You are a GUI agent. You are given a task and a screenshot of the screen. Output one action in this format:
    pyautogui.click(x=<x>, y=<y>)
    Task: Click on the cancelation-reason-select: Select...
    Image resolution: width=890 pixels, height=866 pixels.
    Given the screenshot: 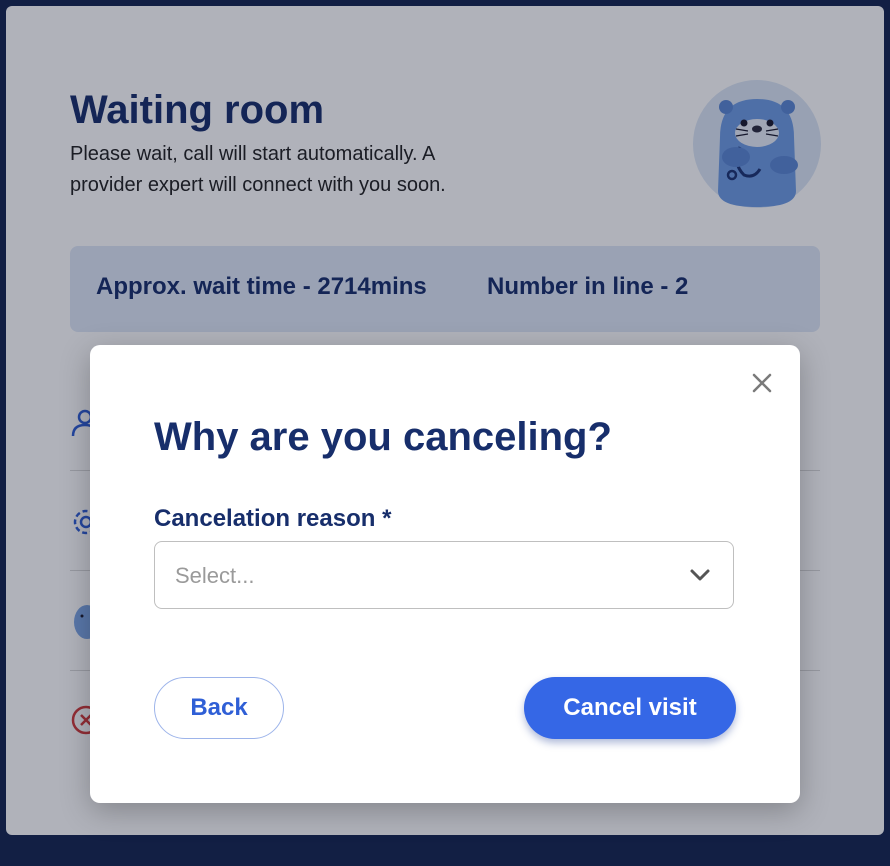 What is the action you would take?
    pyautogui.click(x=444, y=575)
    